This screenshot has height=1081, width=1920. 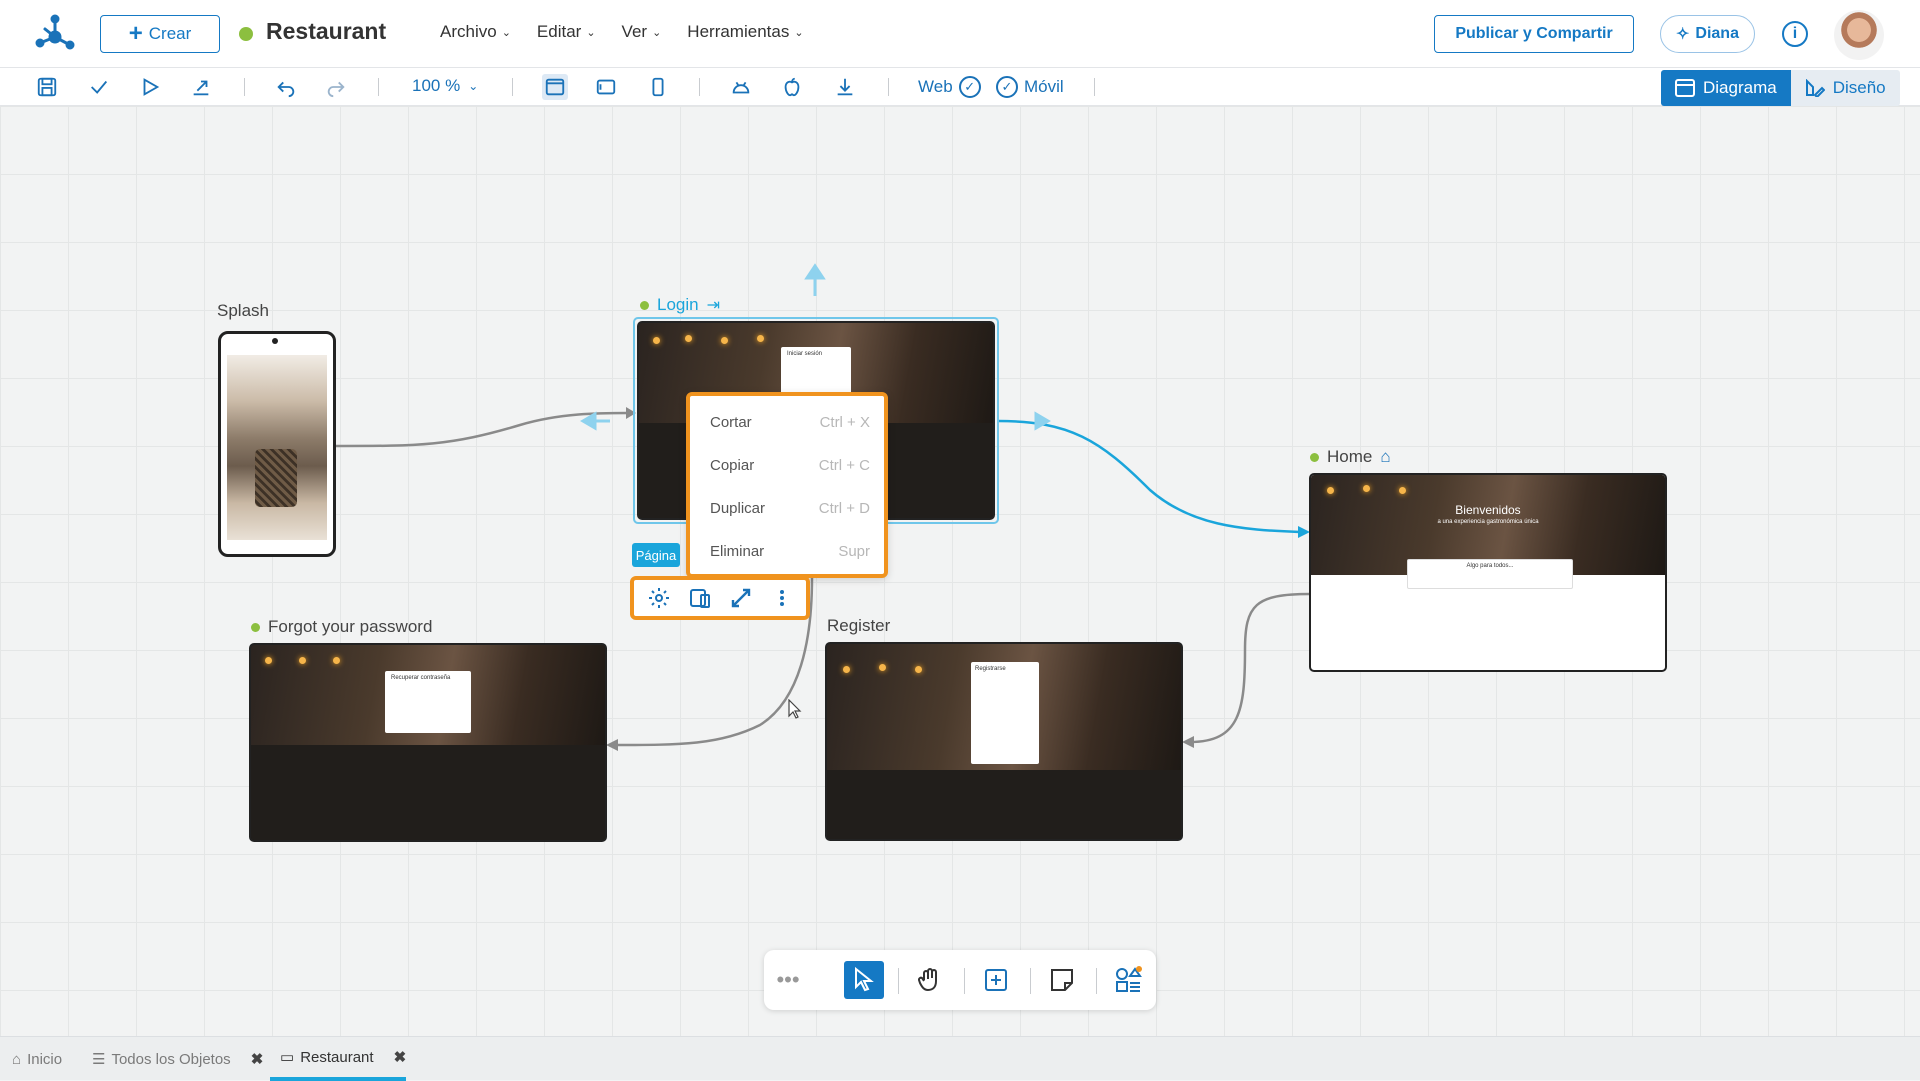 I want to click on tab-todos-los-objetos: ☰ Todos los Objetos ✖, so click(x=177, y=1059).